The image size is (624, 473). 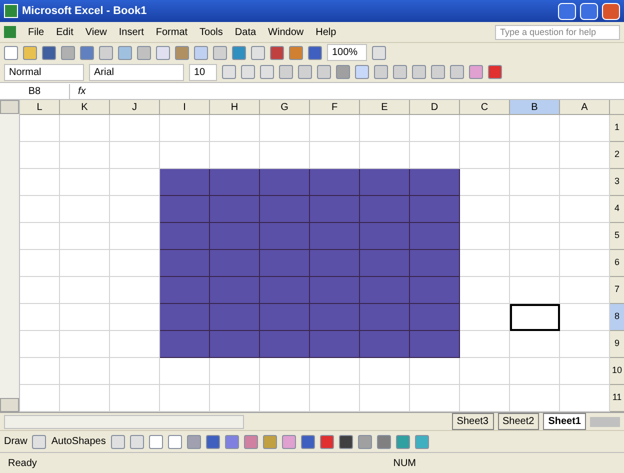 What do you see at coordinates (245, 32) in the screenshot?
I see `menu-item: Data` at bounding box center [245, 32].